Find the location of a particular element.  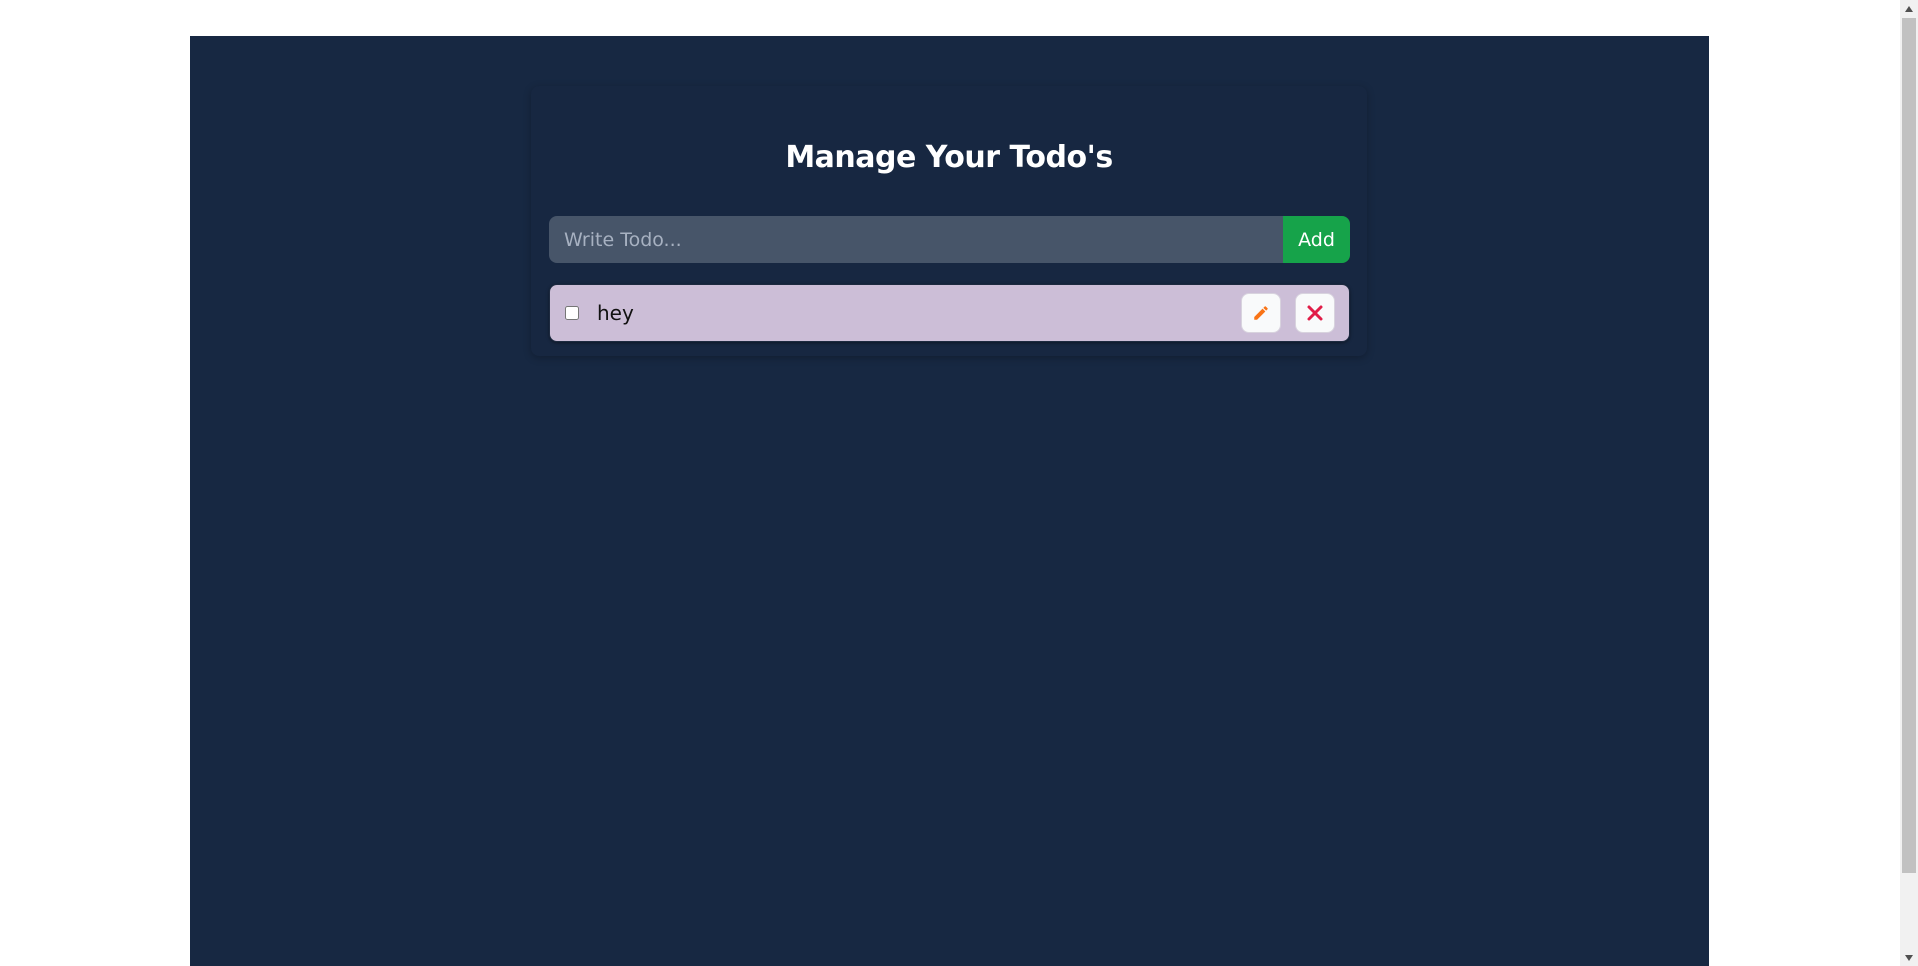

scroll-up-arrow-icon is located at coordinates (1909, 8).